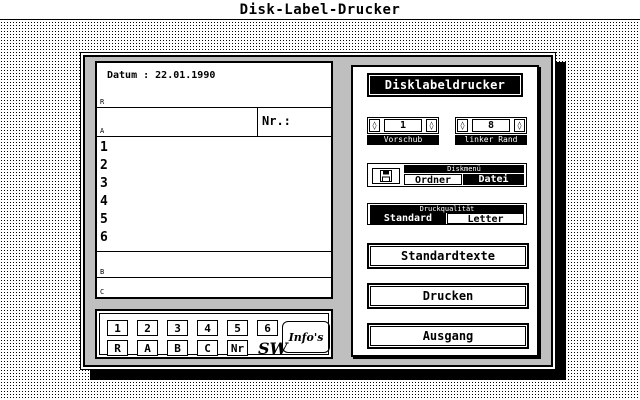 Image resolution: width=640 pixels, height=400 pixels. What do you see at coordinates (207, 348) in the screenshot?
I see `section-button-c: C` at bounding box center [207, 348].